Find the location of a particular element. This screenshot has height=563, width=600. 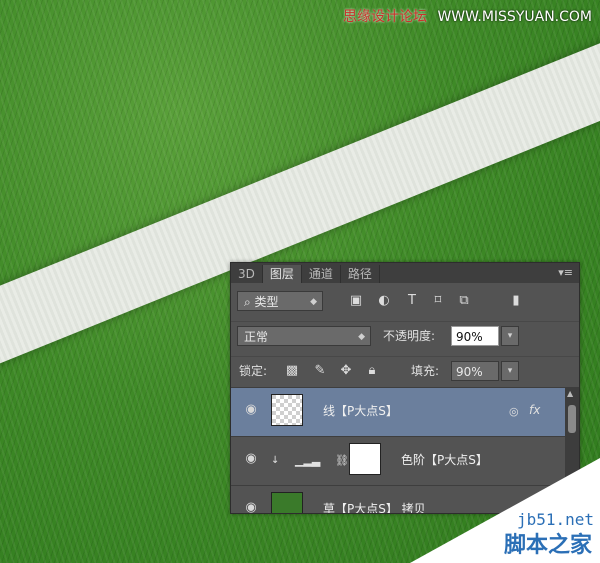

top-watermark: 思缘设计论坛 WWW.MISSYUAN.COM is located at coordinates (467, 16).